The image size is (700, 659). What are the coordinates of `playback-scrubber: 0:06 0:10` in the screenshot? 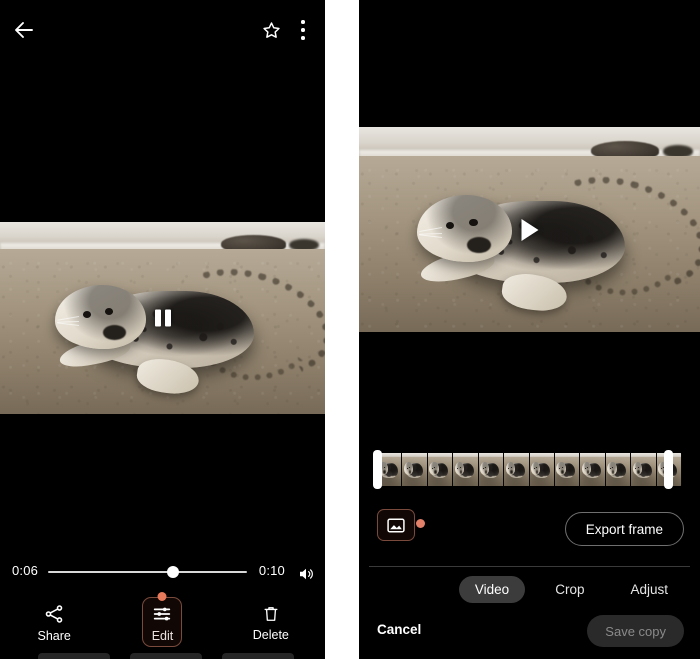 It's located at (162, 572).